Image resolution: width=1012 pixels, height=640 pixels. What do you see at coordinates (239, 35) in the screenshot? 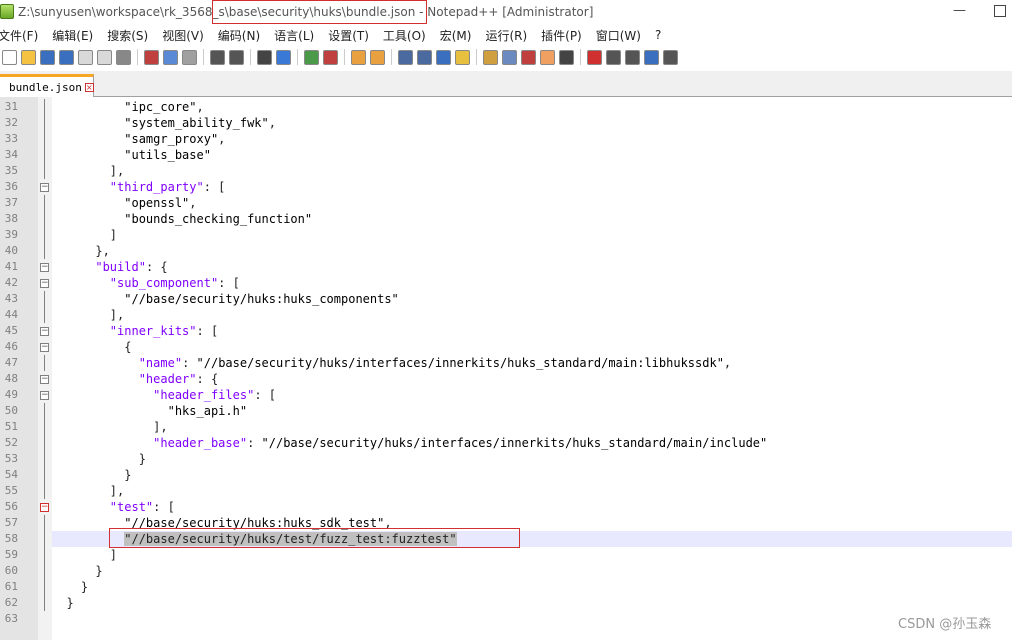
I see `menu-item-4: 编码(N)` at bounding box center [239, 35].